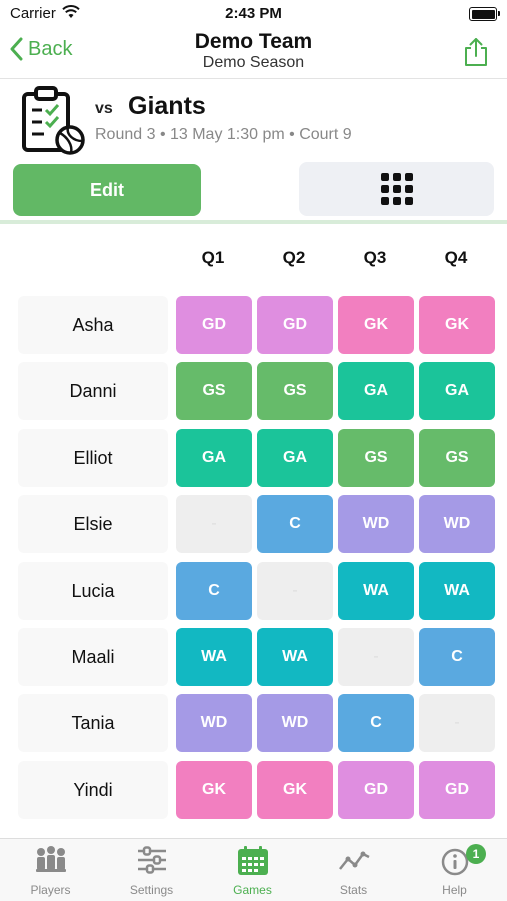 The width and height of the screenshot is (507, 901). What do you see at coordinates (93, 325) in the screenshot?
I see `player-name: Asha` at bounding box center [93, 325].